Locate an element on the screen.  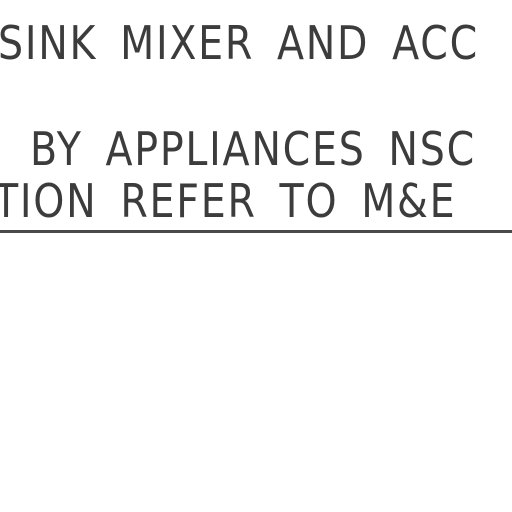
note-line-2: BY APPLIANCES NSC is located at coordinates (253, 149).